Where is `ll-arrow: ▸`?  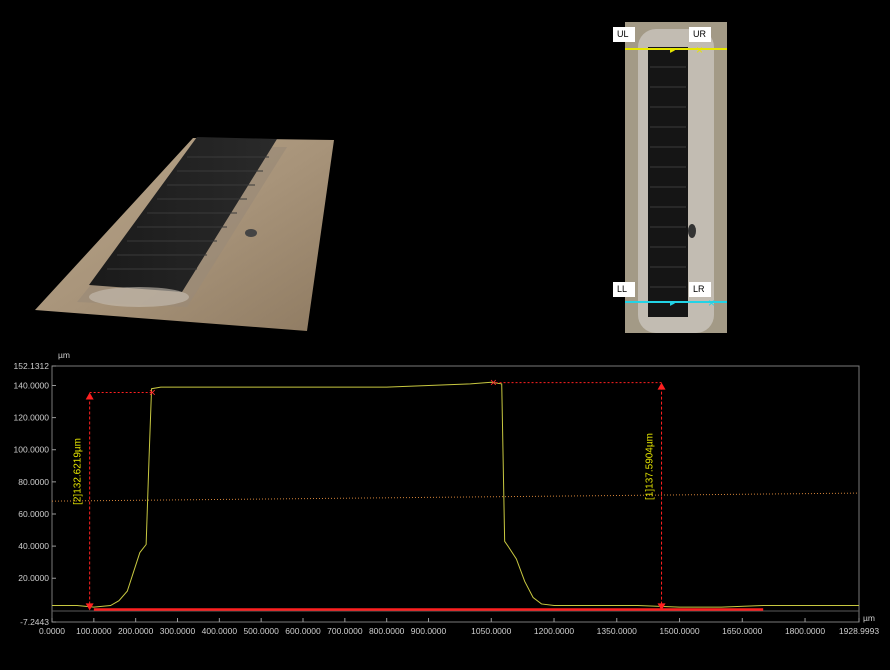 ll-arrow: ▸ is located at coordinates (672, 303).